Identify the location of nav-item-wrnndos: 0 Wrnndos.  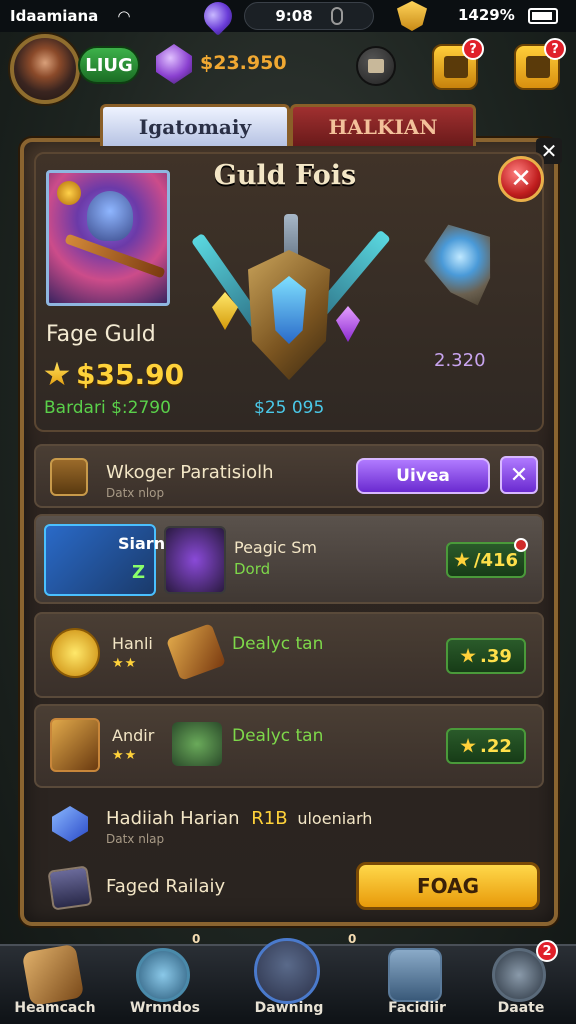
(165, 978).